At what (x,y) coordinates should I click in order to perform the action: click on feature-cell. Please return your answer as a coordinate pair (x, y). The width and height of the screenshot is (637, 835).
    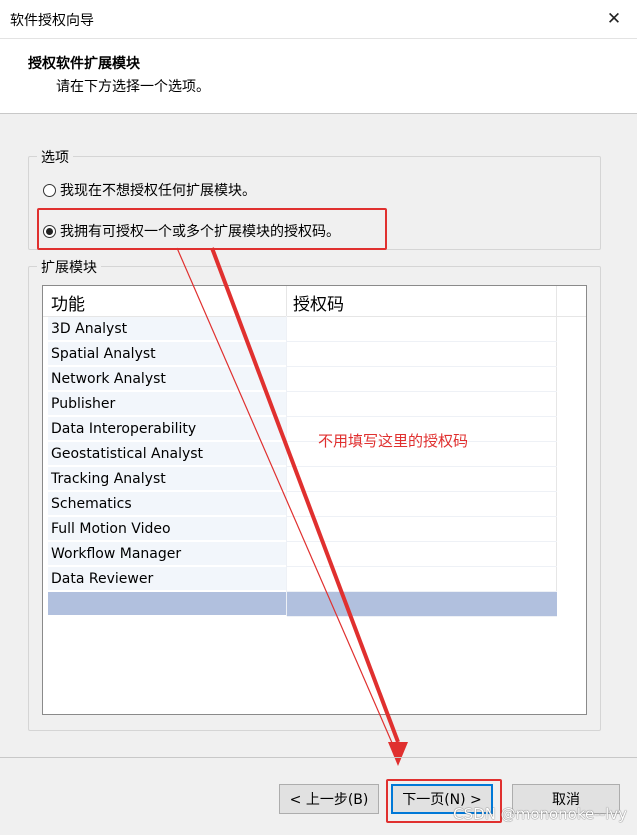
    Looking at the image, I should click on (167, 604).